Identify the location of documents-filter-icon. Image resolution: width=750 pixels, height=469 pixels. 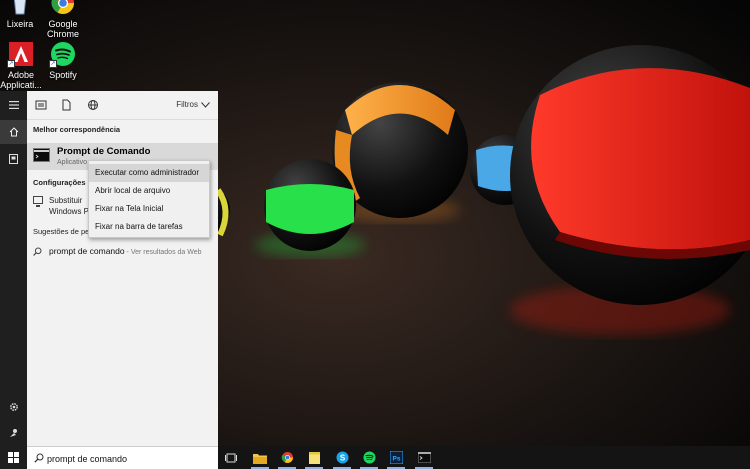
(66, 105).